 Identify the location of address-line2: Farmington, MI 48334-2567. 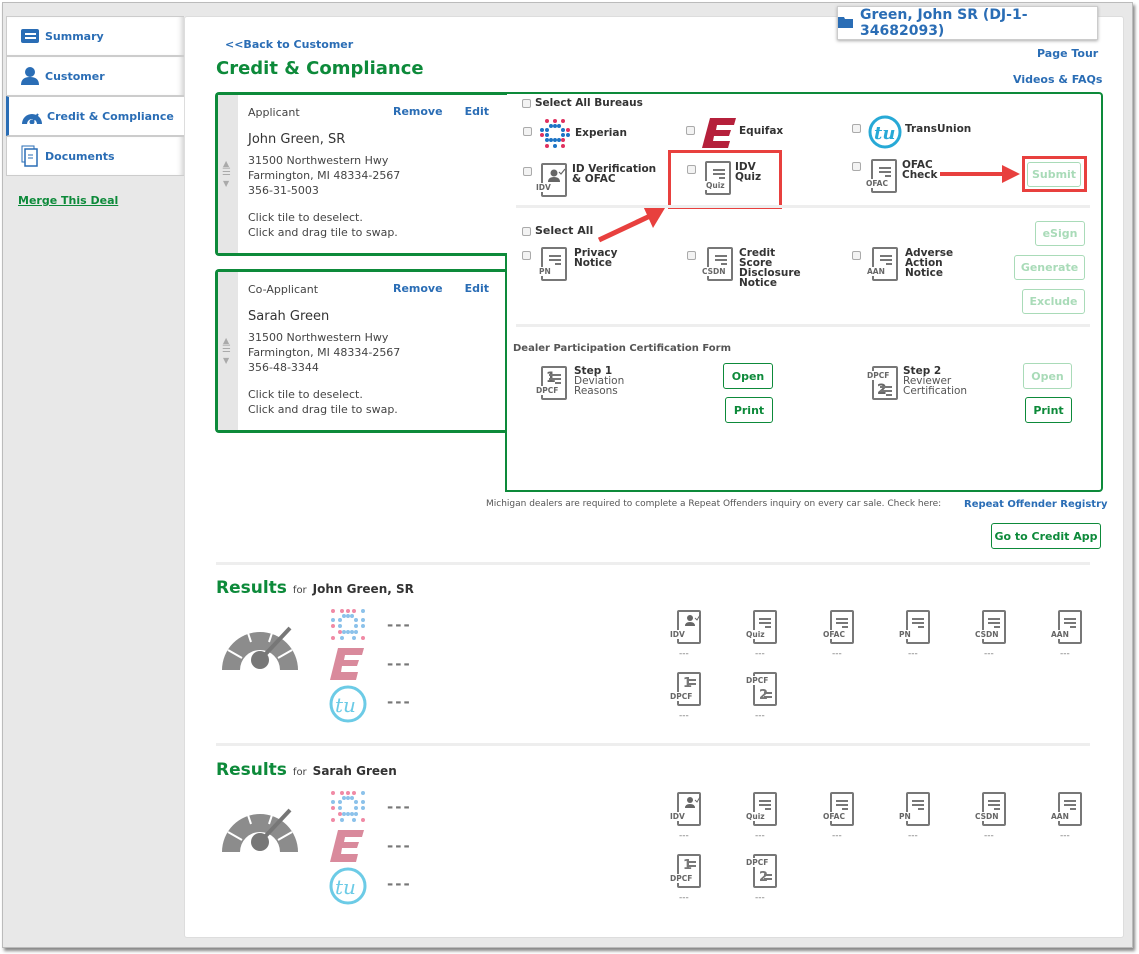
(324, 175).